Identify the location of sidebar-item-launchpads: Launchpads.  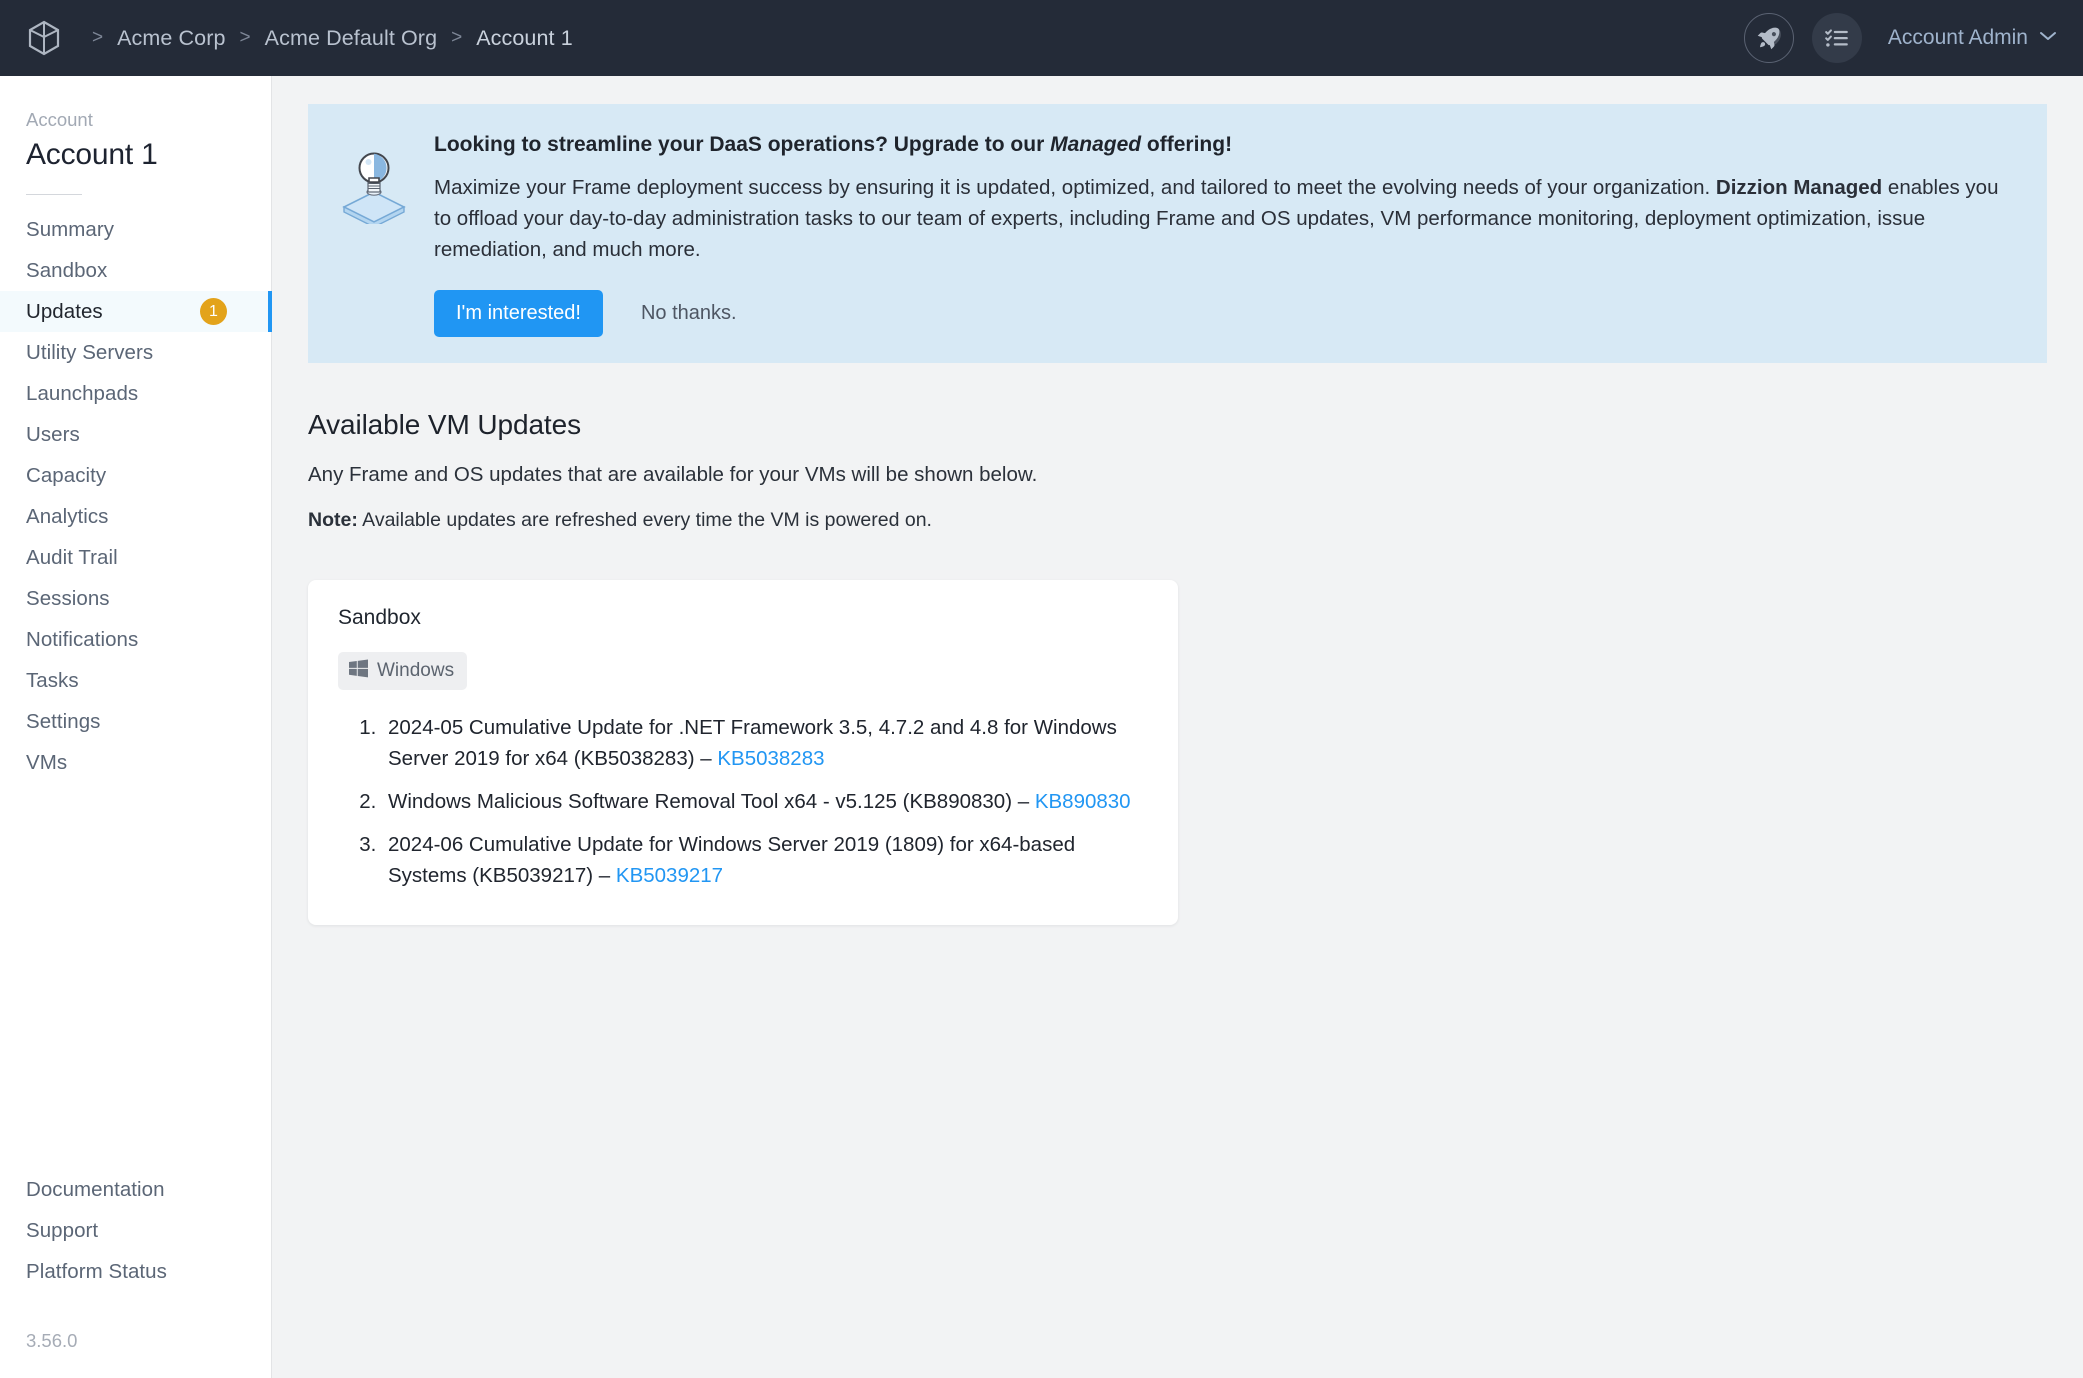
(135, 393).